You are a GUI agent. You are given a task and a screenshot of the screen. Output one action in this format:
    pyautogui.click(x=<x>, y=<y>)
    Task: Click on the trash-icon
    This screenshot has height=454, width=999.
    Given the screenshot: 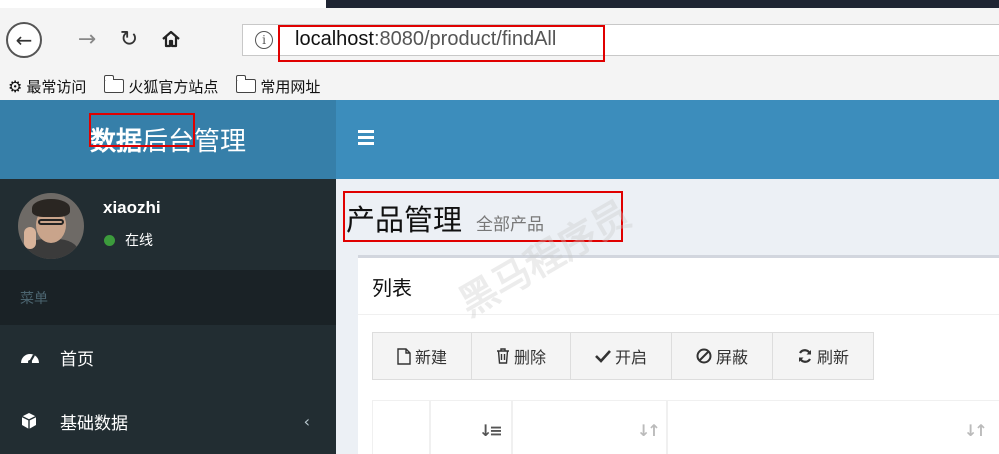 What is the action you would take?
    pyautogui.click(x=503, y=356)
    